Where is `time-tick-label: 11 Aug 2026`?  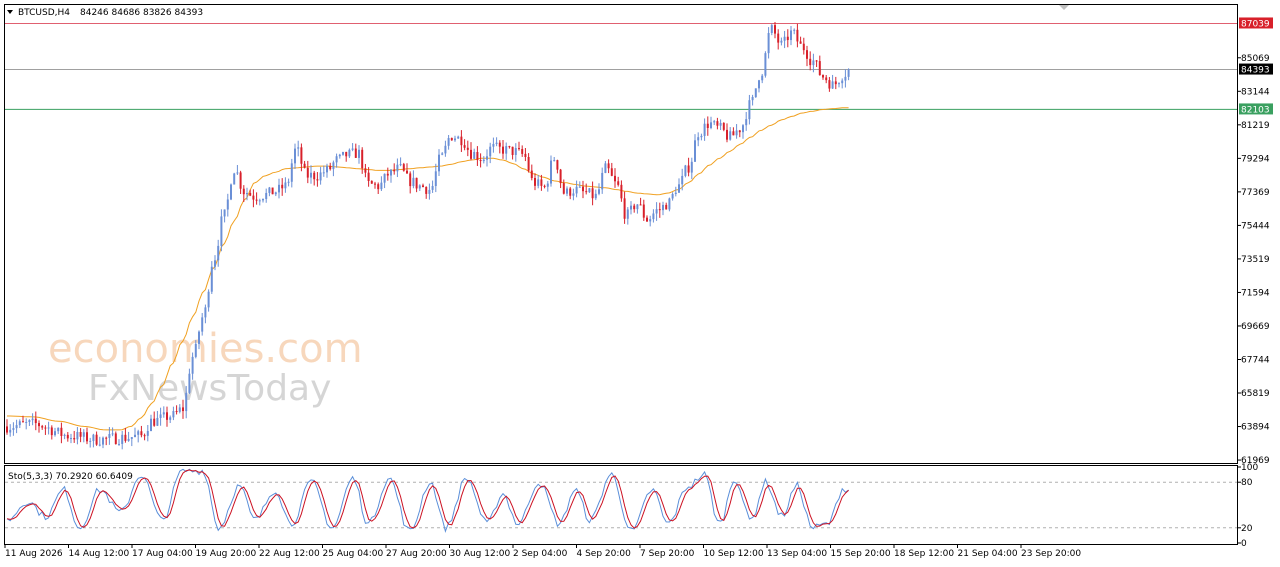
time-tick-label: 11 Aug 2026 is located at coordinates (34, 554).